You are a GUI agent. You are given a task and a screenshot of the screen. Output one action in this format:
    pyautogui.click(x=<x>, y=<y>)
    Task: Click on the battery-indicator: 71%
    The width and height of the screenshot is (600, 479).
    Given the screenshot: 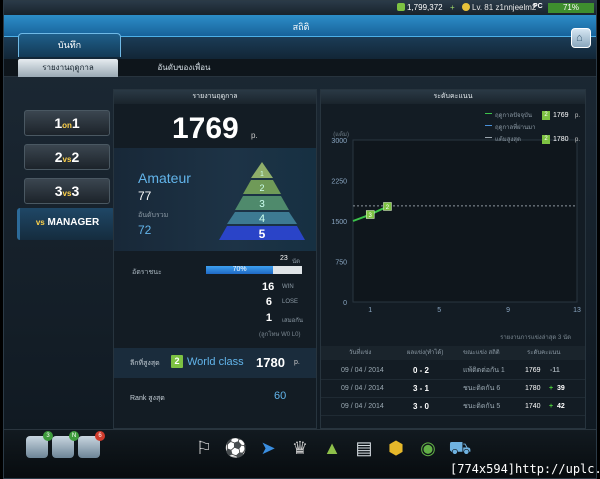 What is the action you would take?
    pyautogui.click(x=571, y=8)
    